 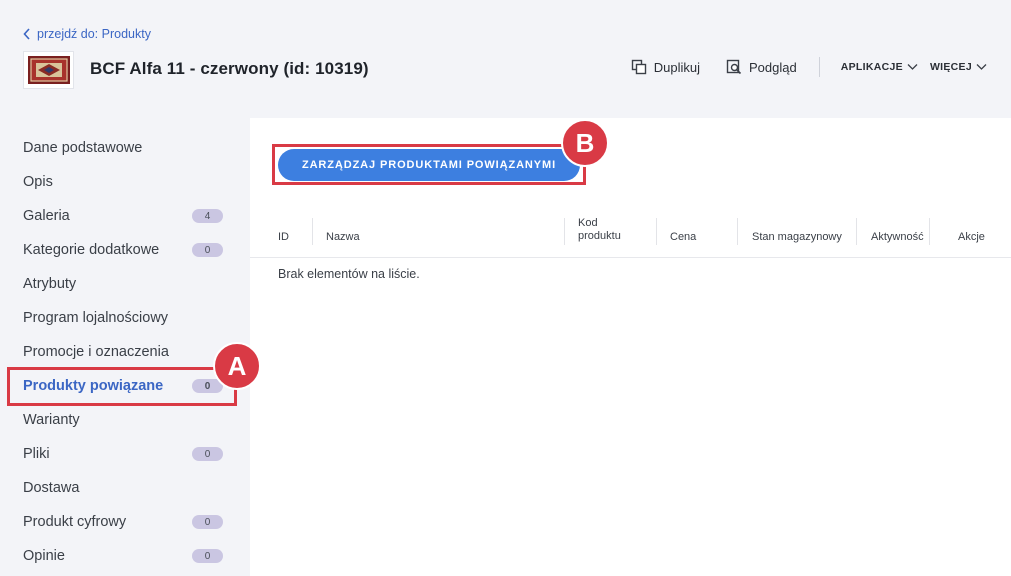 I want to click on sidebar-item-label: Warianty, so click(x=51, y=420).